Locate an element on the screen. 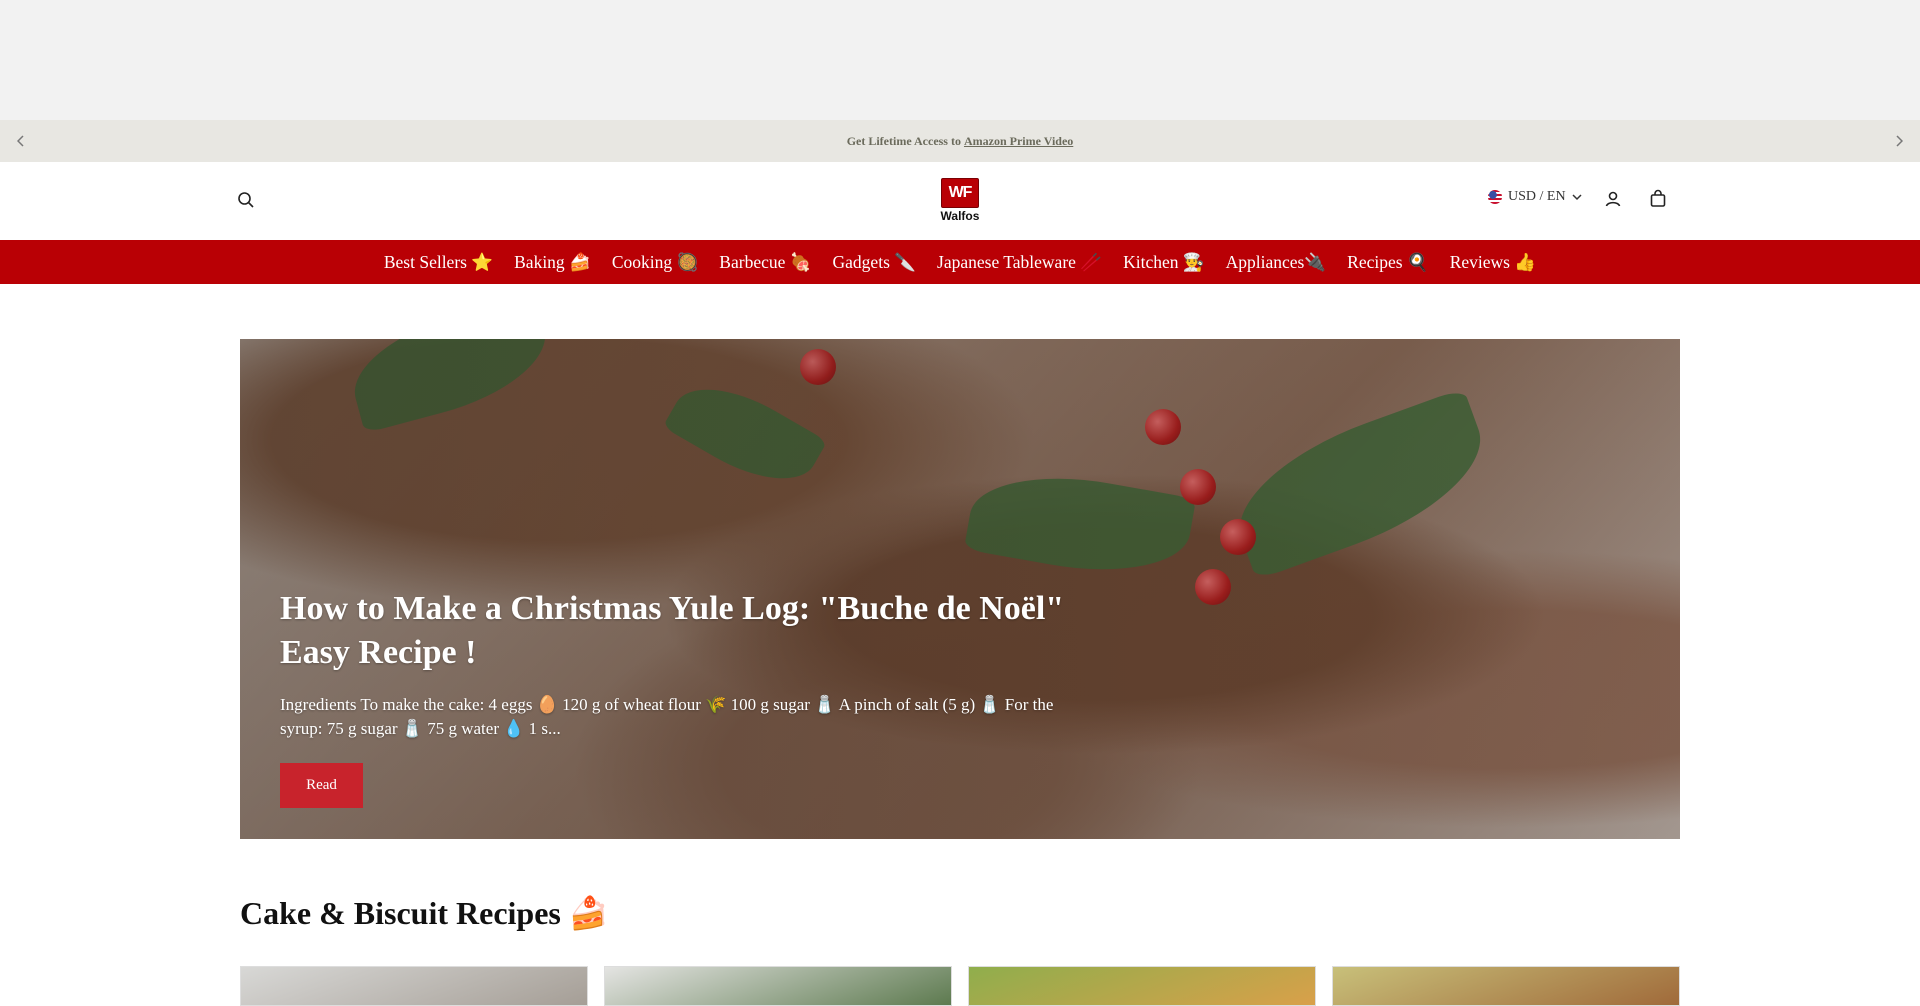 Image resolution: width=1920 pixels, height=1006 pixels. nav-item-gadgets: Gadgets 🔪 is located at coordinates (875, 262).